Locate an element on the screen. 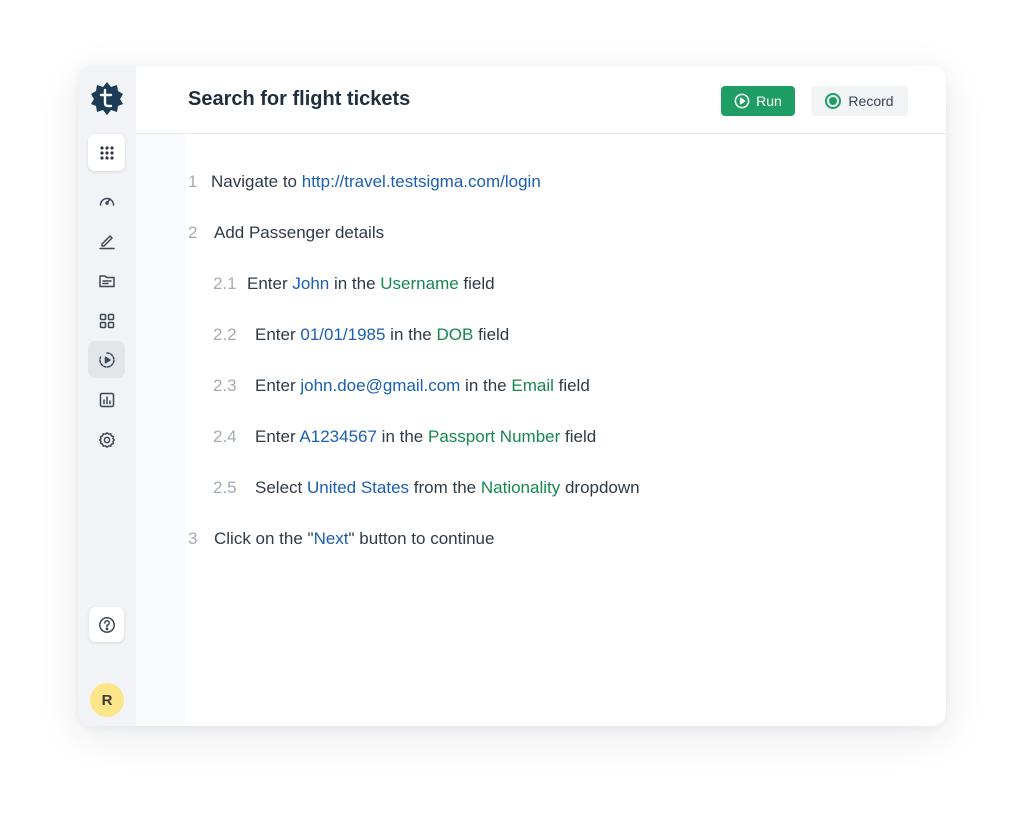 This screenshot has height=813, width=1023. dashboard-button is located at coordinates (106, 200).